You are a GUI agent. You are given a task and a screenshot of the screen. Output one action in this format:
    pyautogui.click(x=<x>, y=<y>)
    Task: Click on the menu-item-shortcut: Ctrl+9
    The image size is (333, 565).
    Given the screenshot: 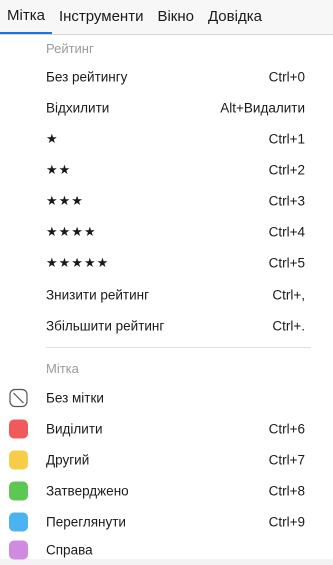 What is the action you would take?
    pyautogui.click(x=286, y=522)
    